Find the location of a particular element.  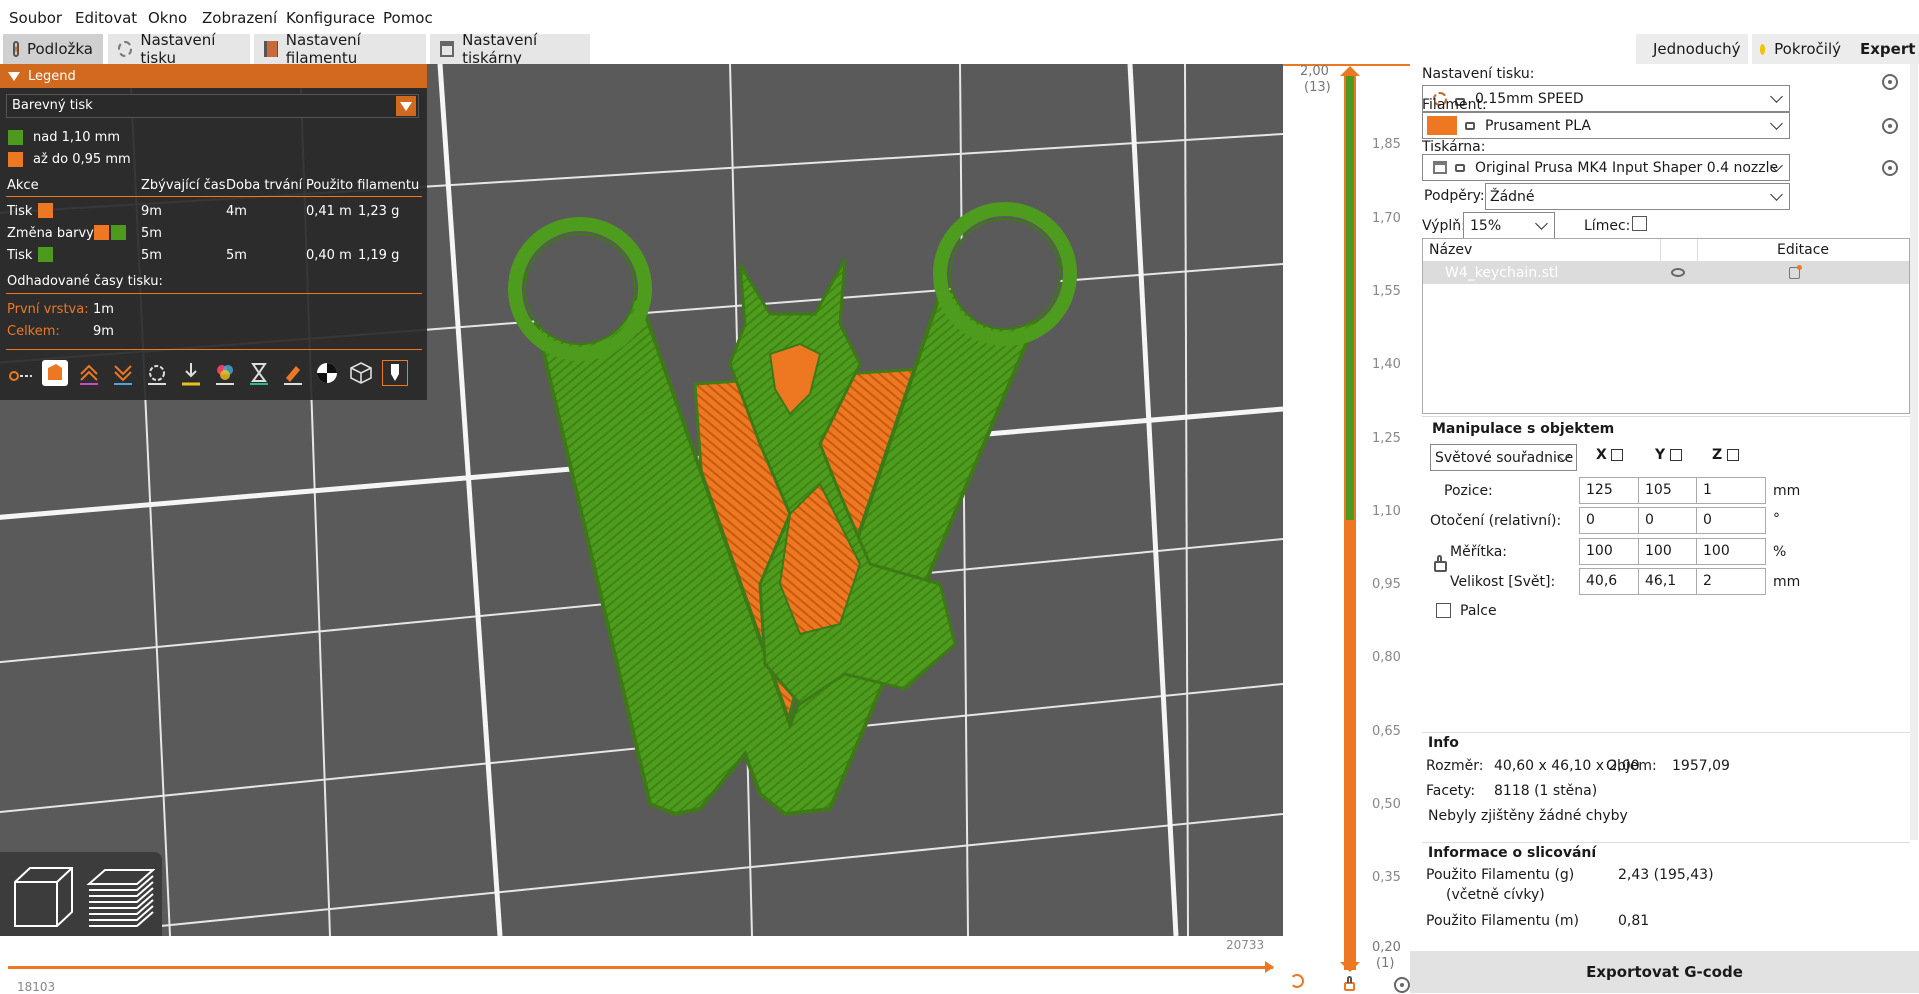

tab-print-settings: Nastavení tisku is located at coordinates (179, 49).